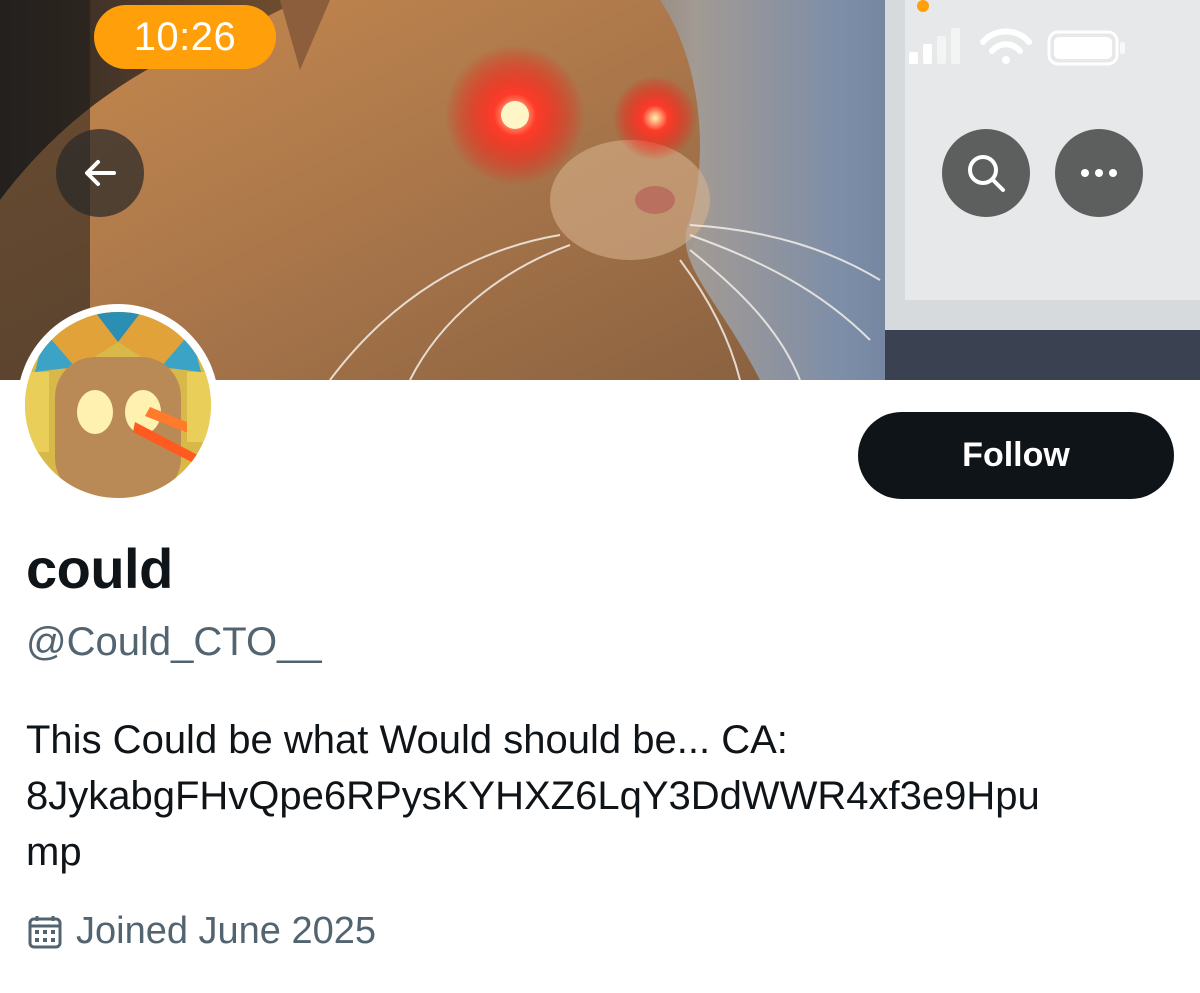  I want to click on back-button, so click(100, 173).